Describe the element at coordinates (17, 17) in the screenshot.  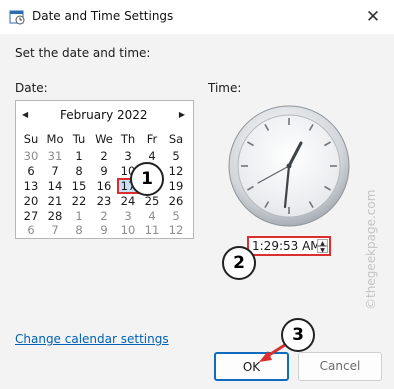
I see `date-time-settings-icon` at that location.